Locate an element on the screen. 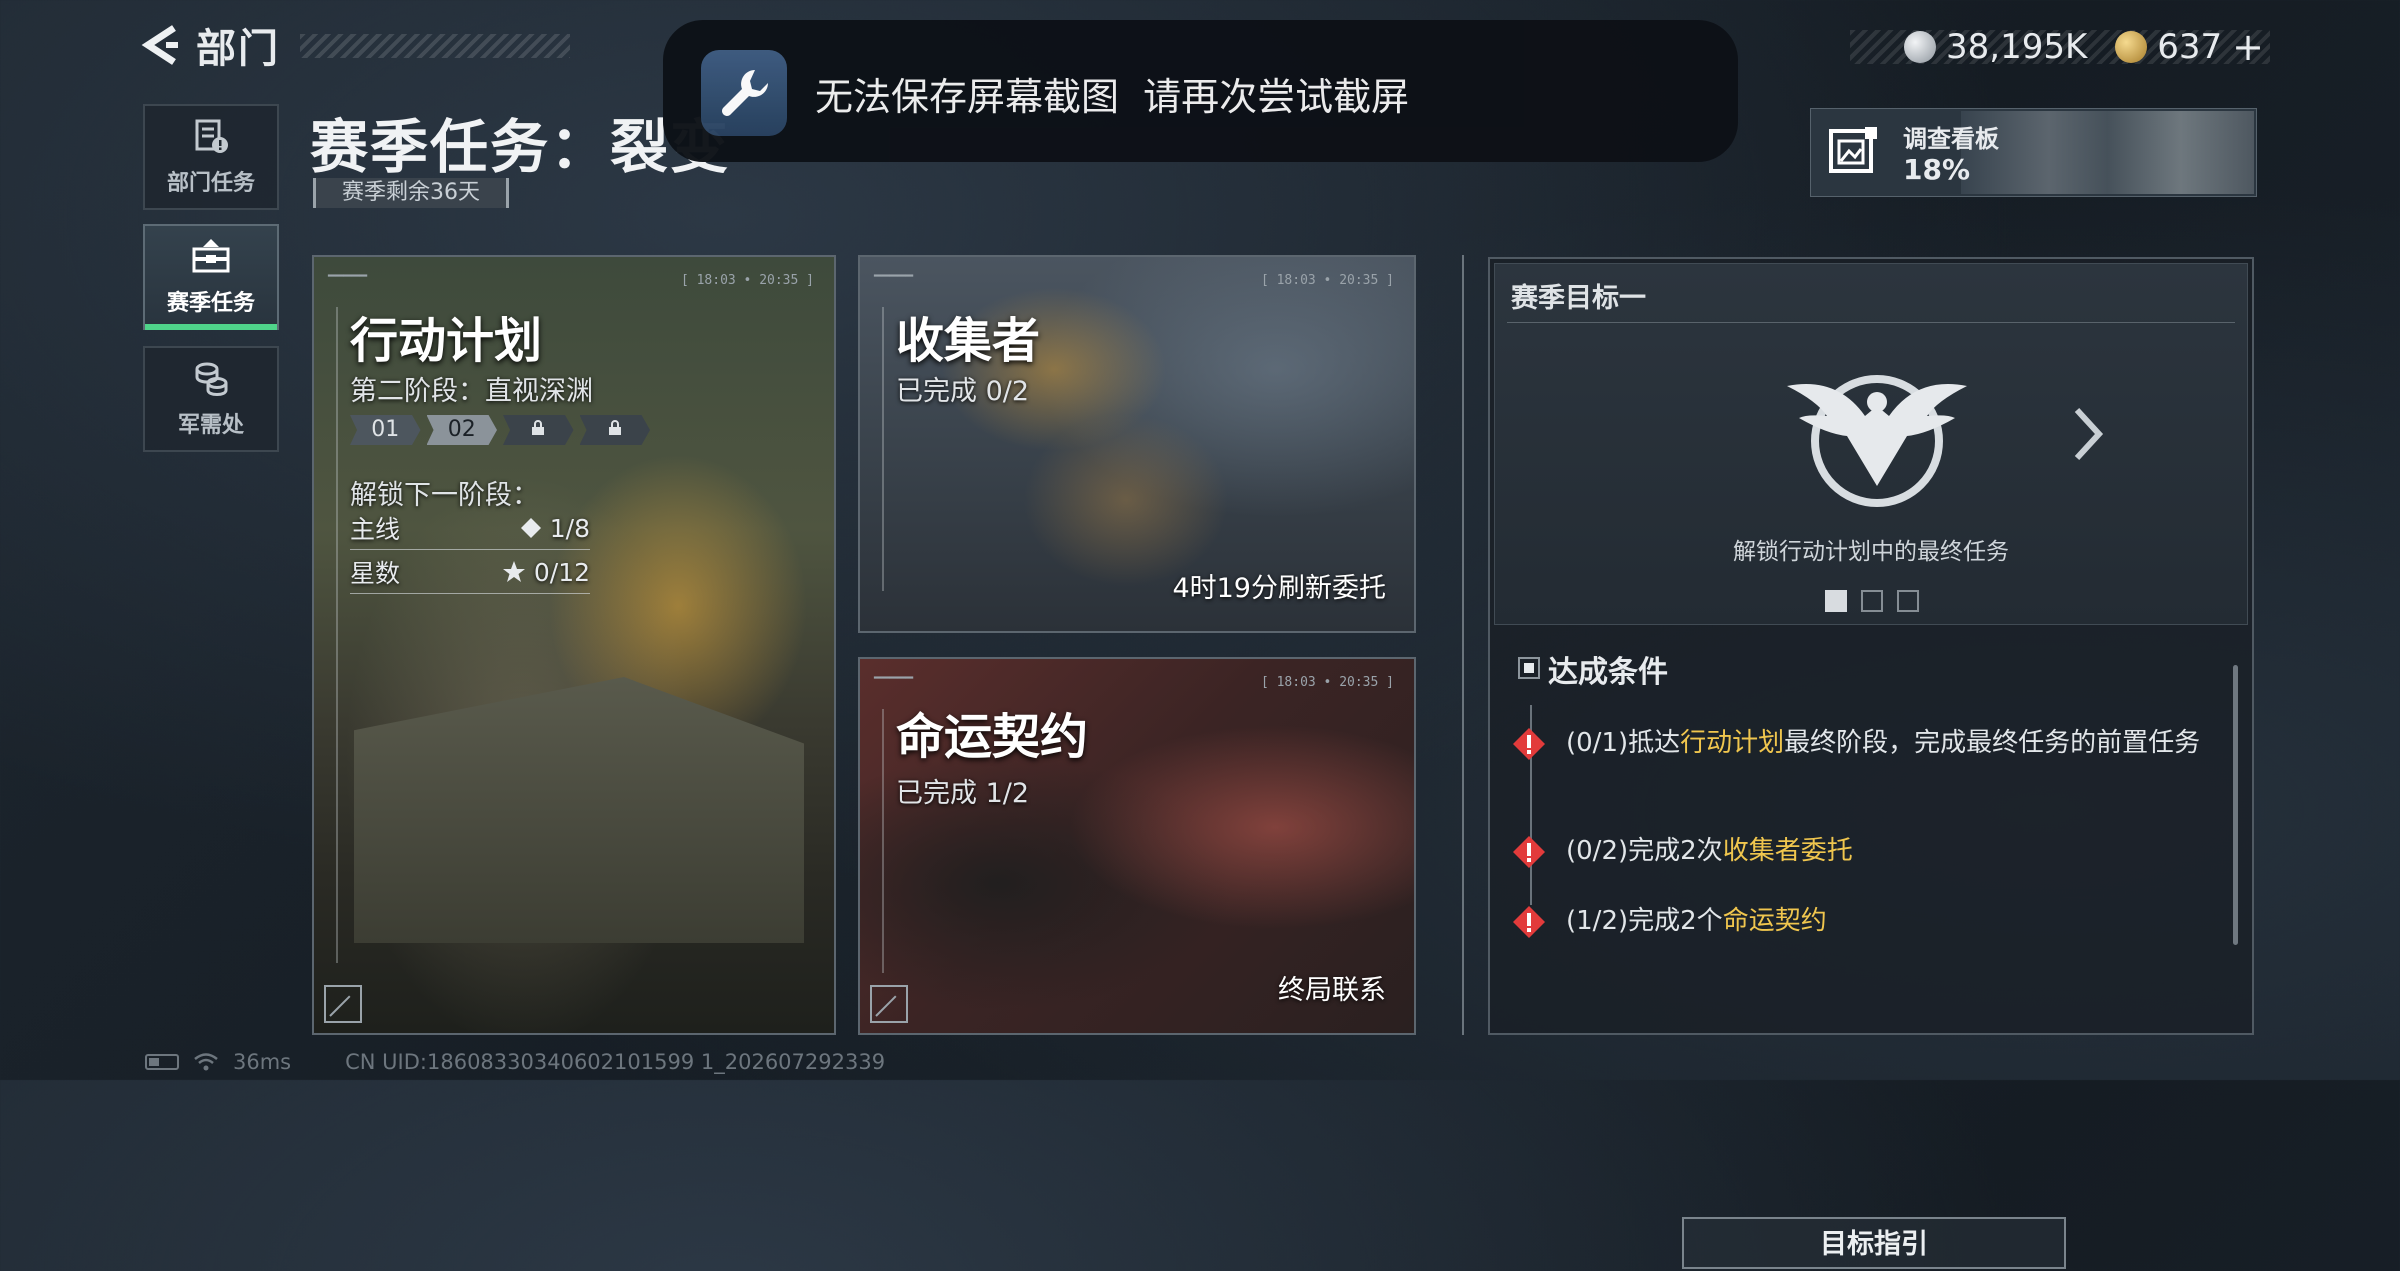 The image size is (2400, 1271). battery-icon is located at coordinates (162, 1062).